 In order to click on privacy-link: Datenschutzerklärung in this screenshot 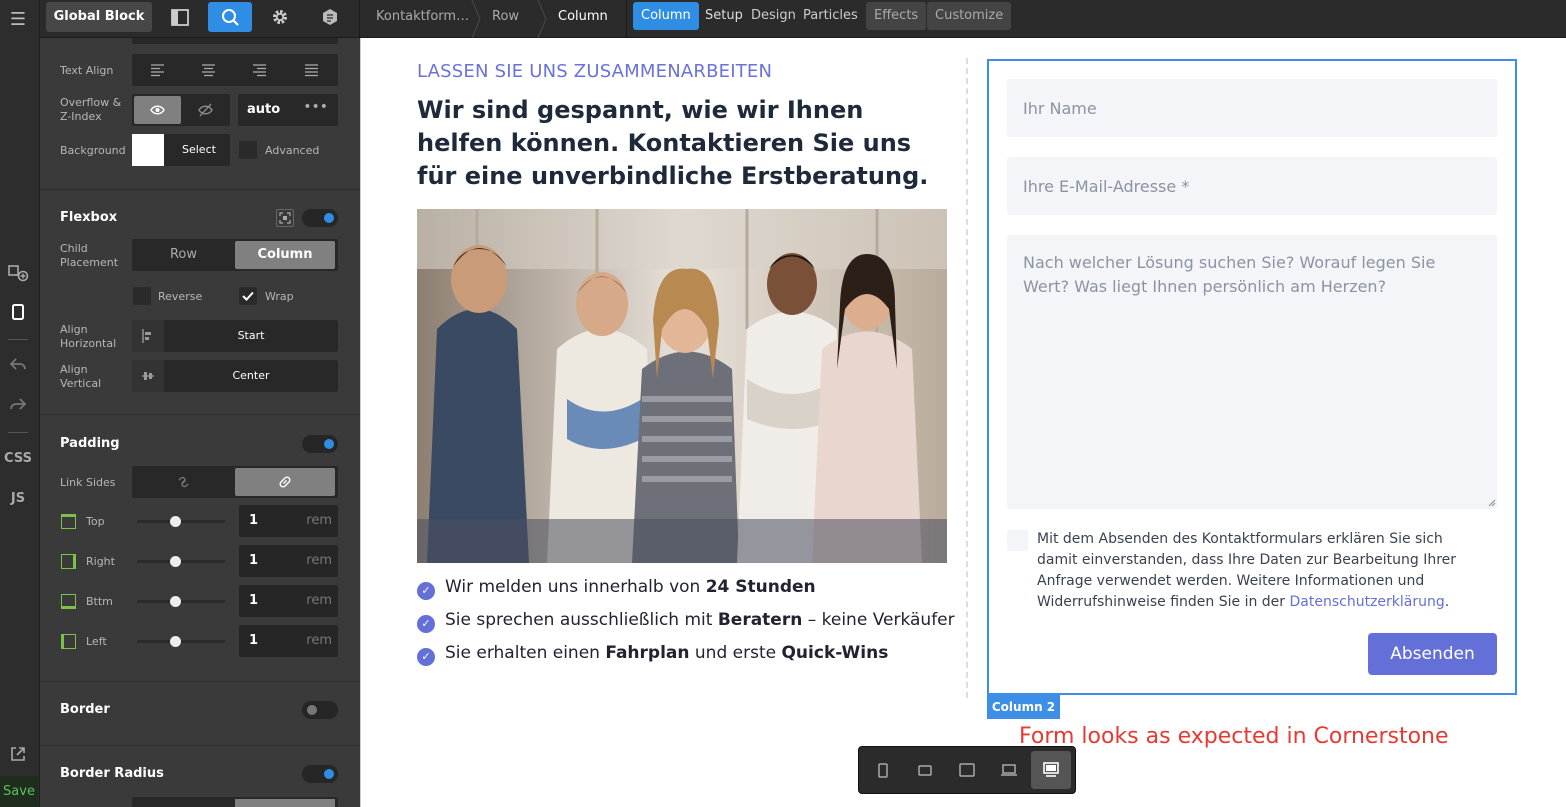, I will do `click(1367, 602)`.